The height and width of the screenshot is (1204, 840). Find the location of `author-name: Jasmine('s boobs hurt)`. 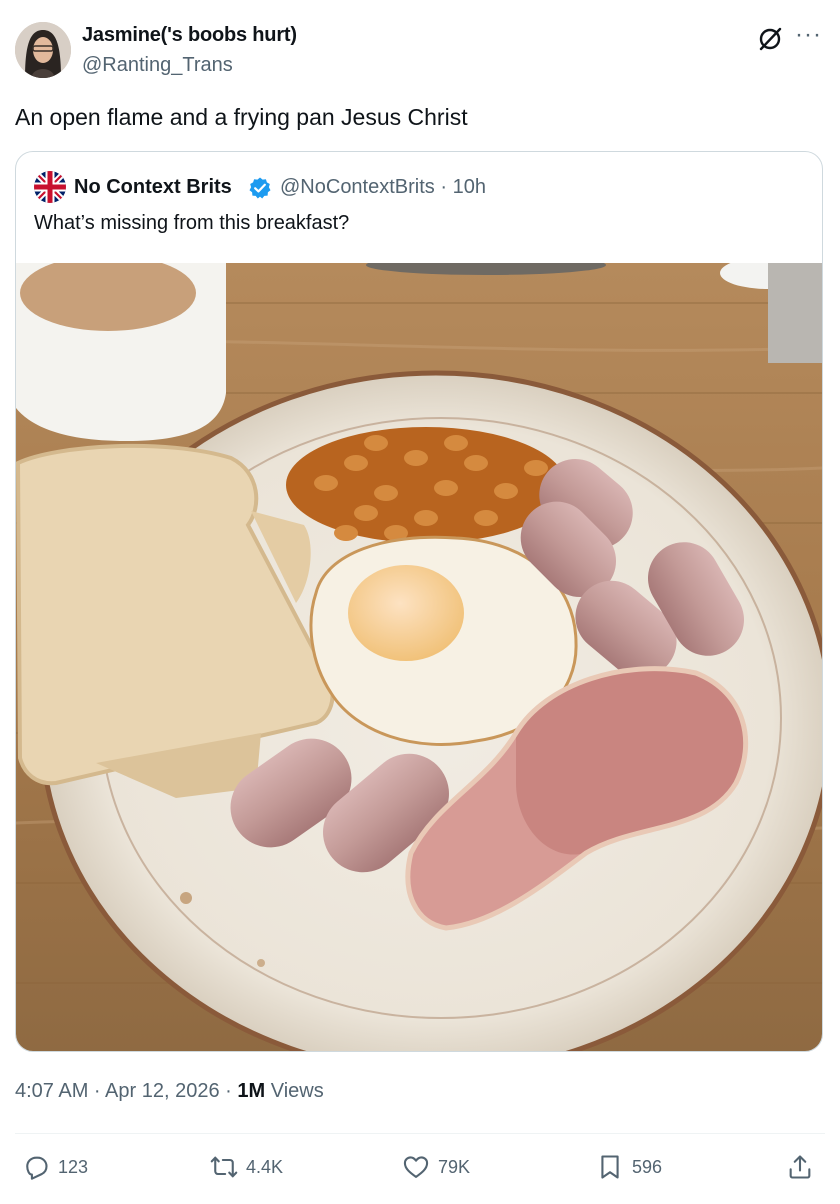

author-name: Jasmine('s boobs hurt) is located at coordinates (189, 35).